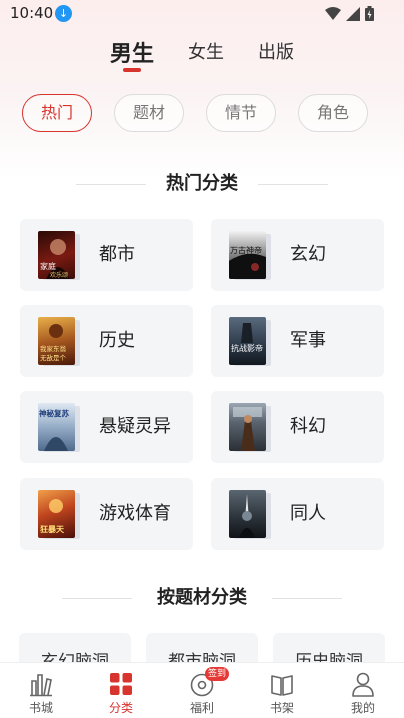 Image resolution: width=404 pixels, height=718 pixels. Describe the element at coordinates (241, 113) in the screenshot. I see `chip-plot: 情节` at that location.